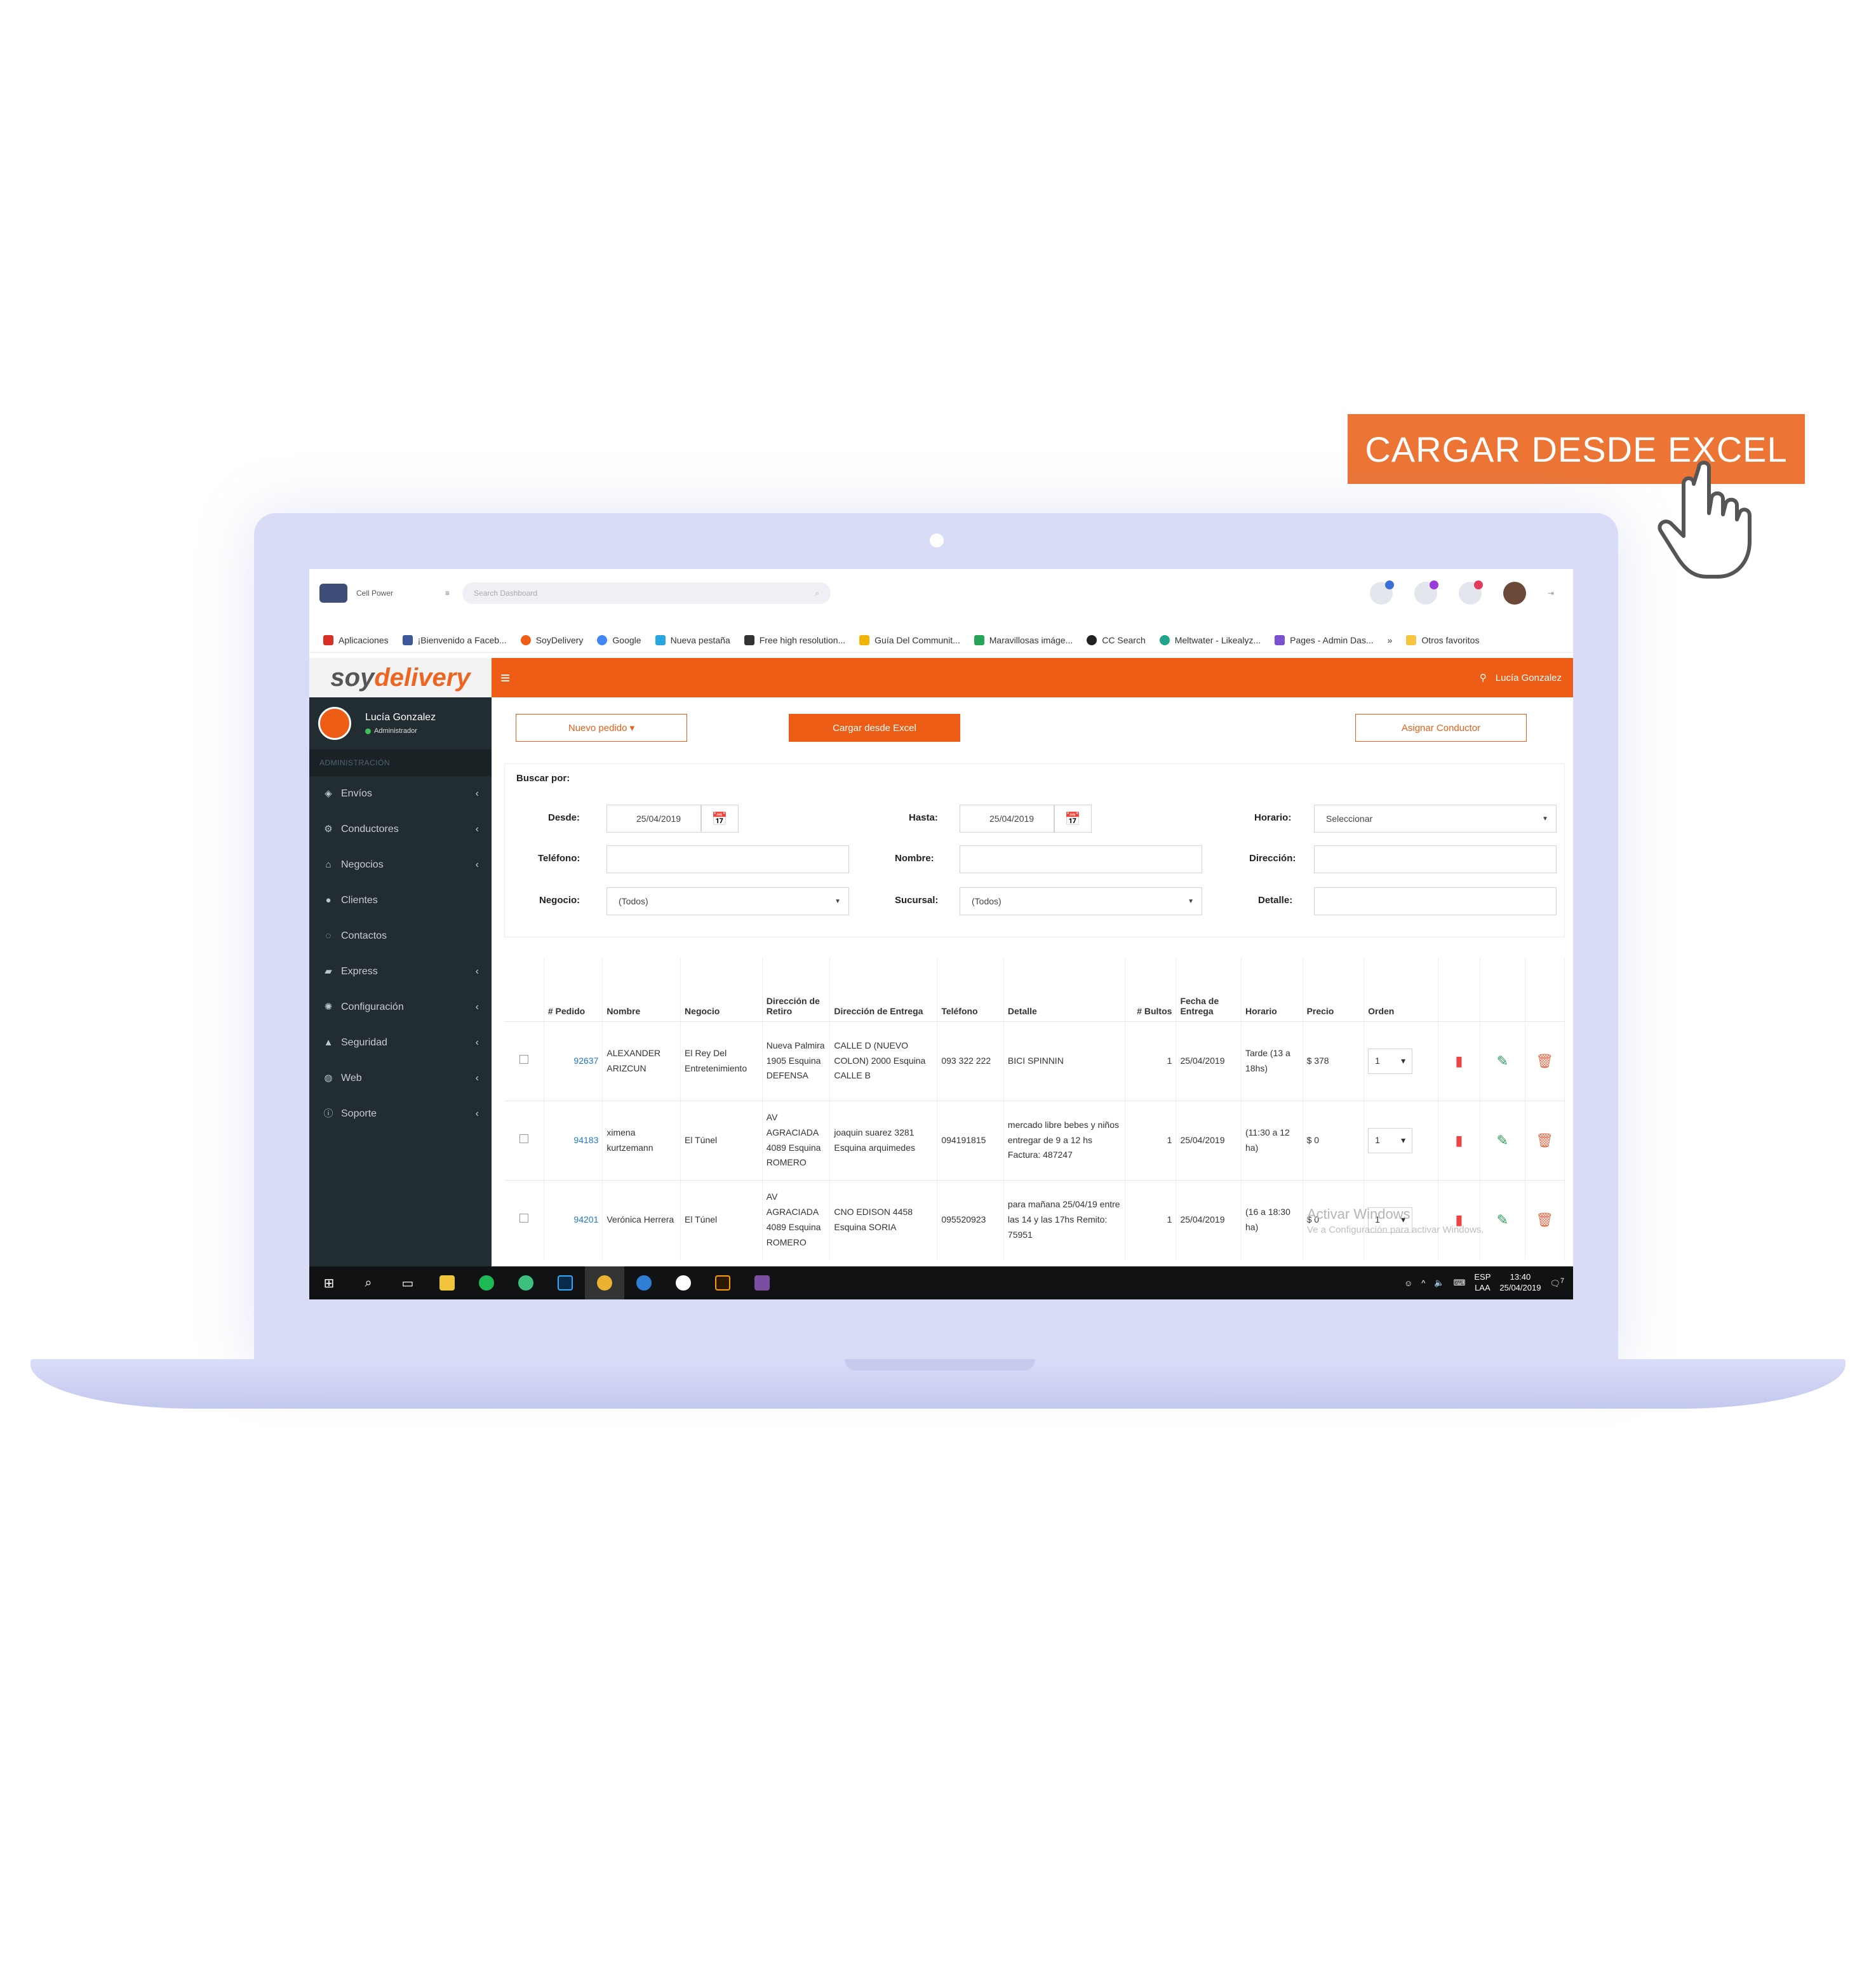 Image resolution: width=1876 pixels, height=1972 pixels. Describe the element at coordinates (1460, 1283) in the screenshot. I see `keyboard-icon: ⌨` at that location.